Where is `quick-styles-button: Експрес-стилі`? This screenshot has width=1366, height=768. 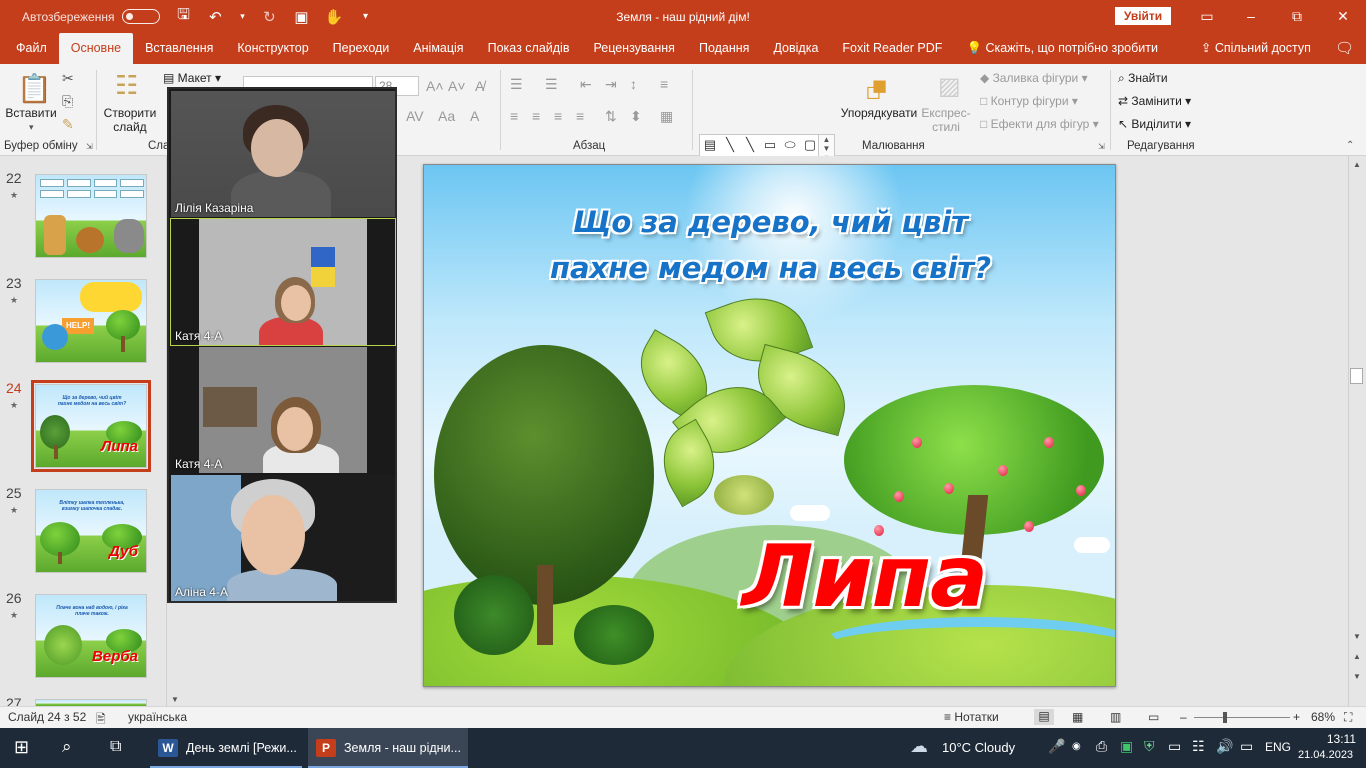
quick-styles-button: Експрес-стилі is located at coordinates (946, 120).